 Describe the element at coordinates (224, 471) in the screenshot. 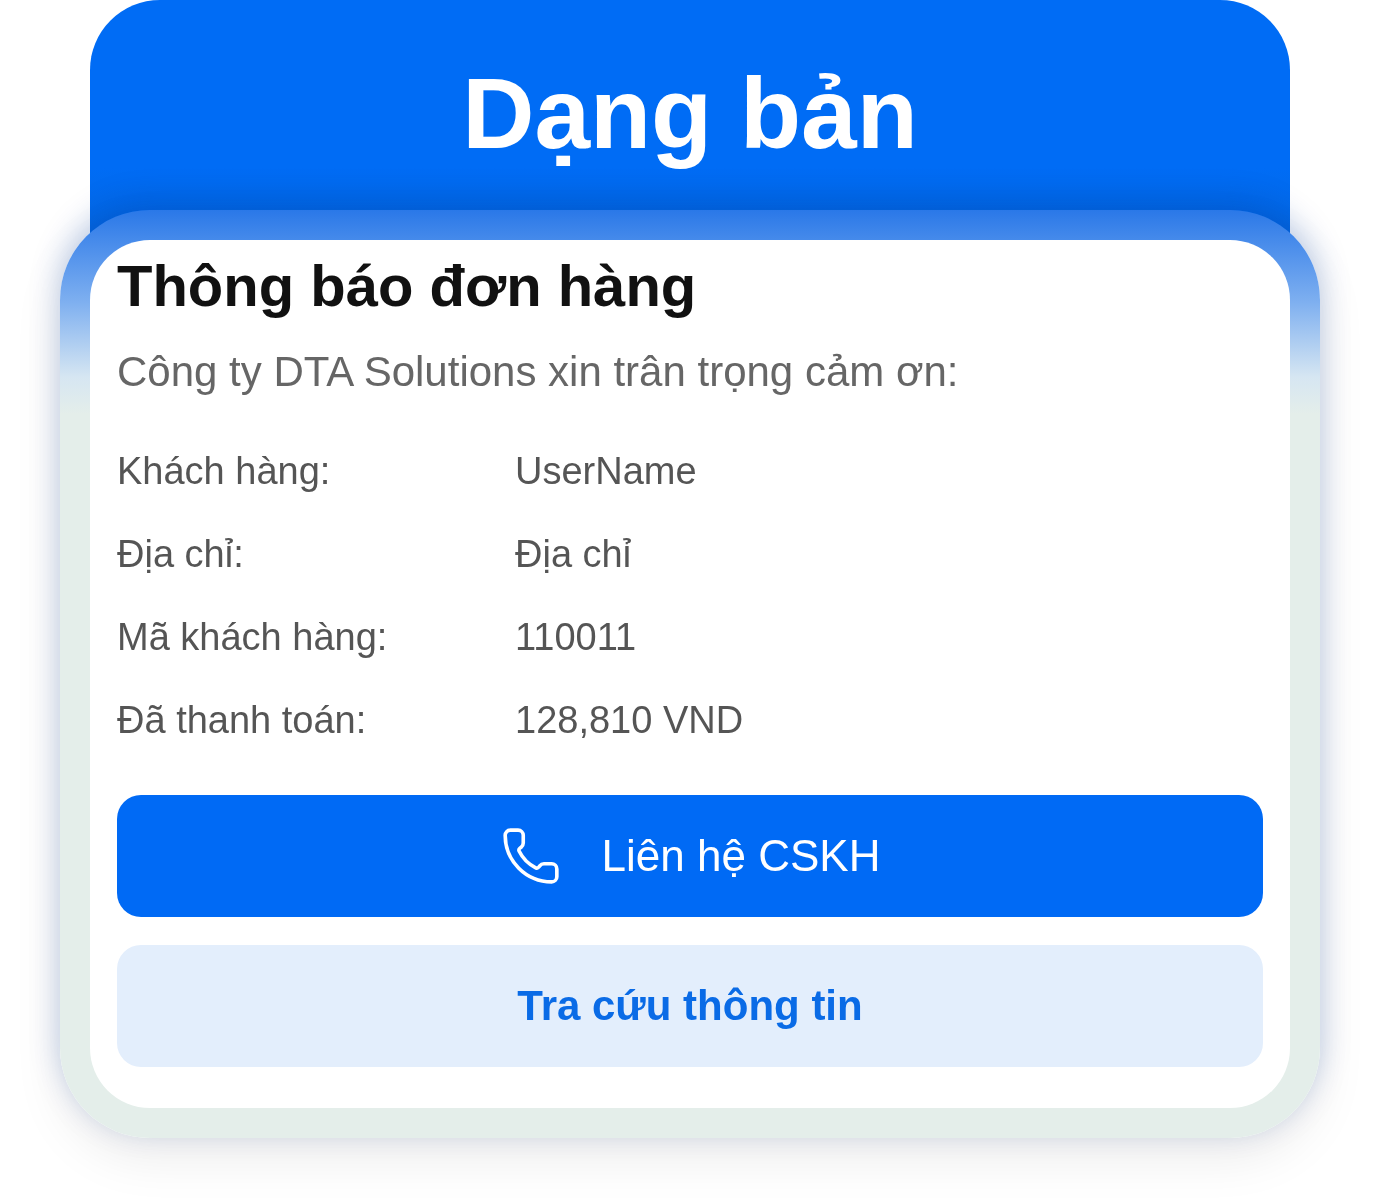

I see `field-label: Khách hàng:` at that location.